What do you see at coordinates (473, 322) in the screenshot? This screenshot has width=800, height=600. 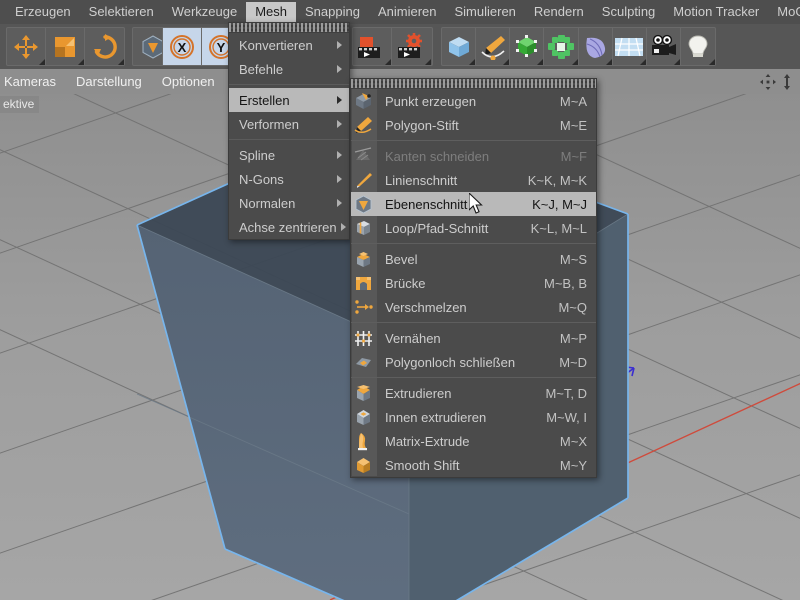 I see `submenu-separator` at bounding box center [473, 322].